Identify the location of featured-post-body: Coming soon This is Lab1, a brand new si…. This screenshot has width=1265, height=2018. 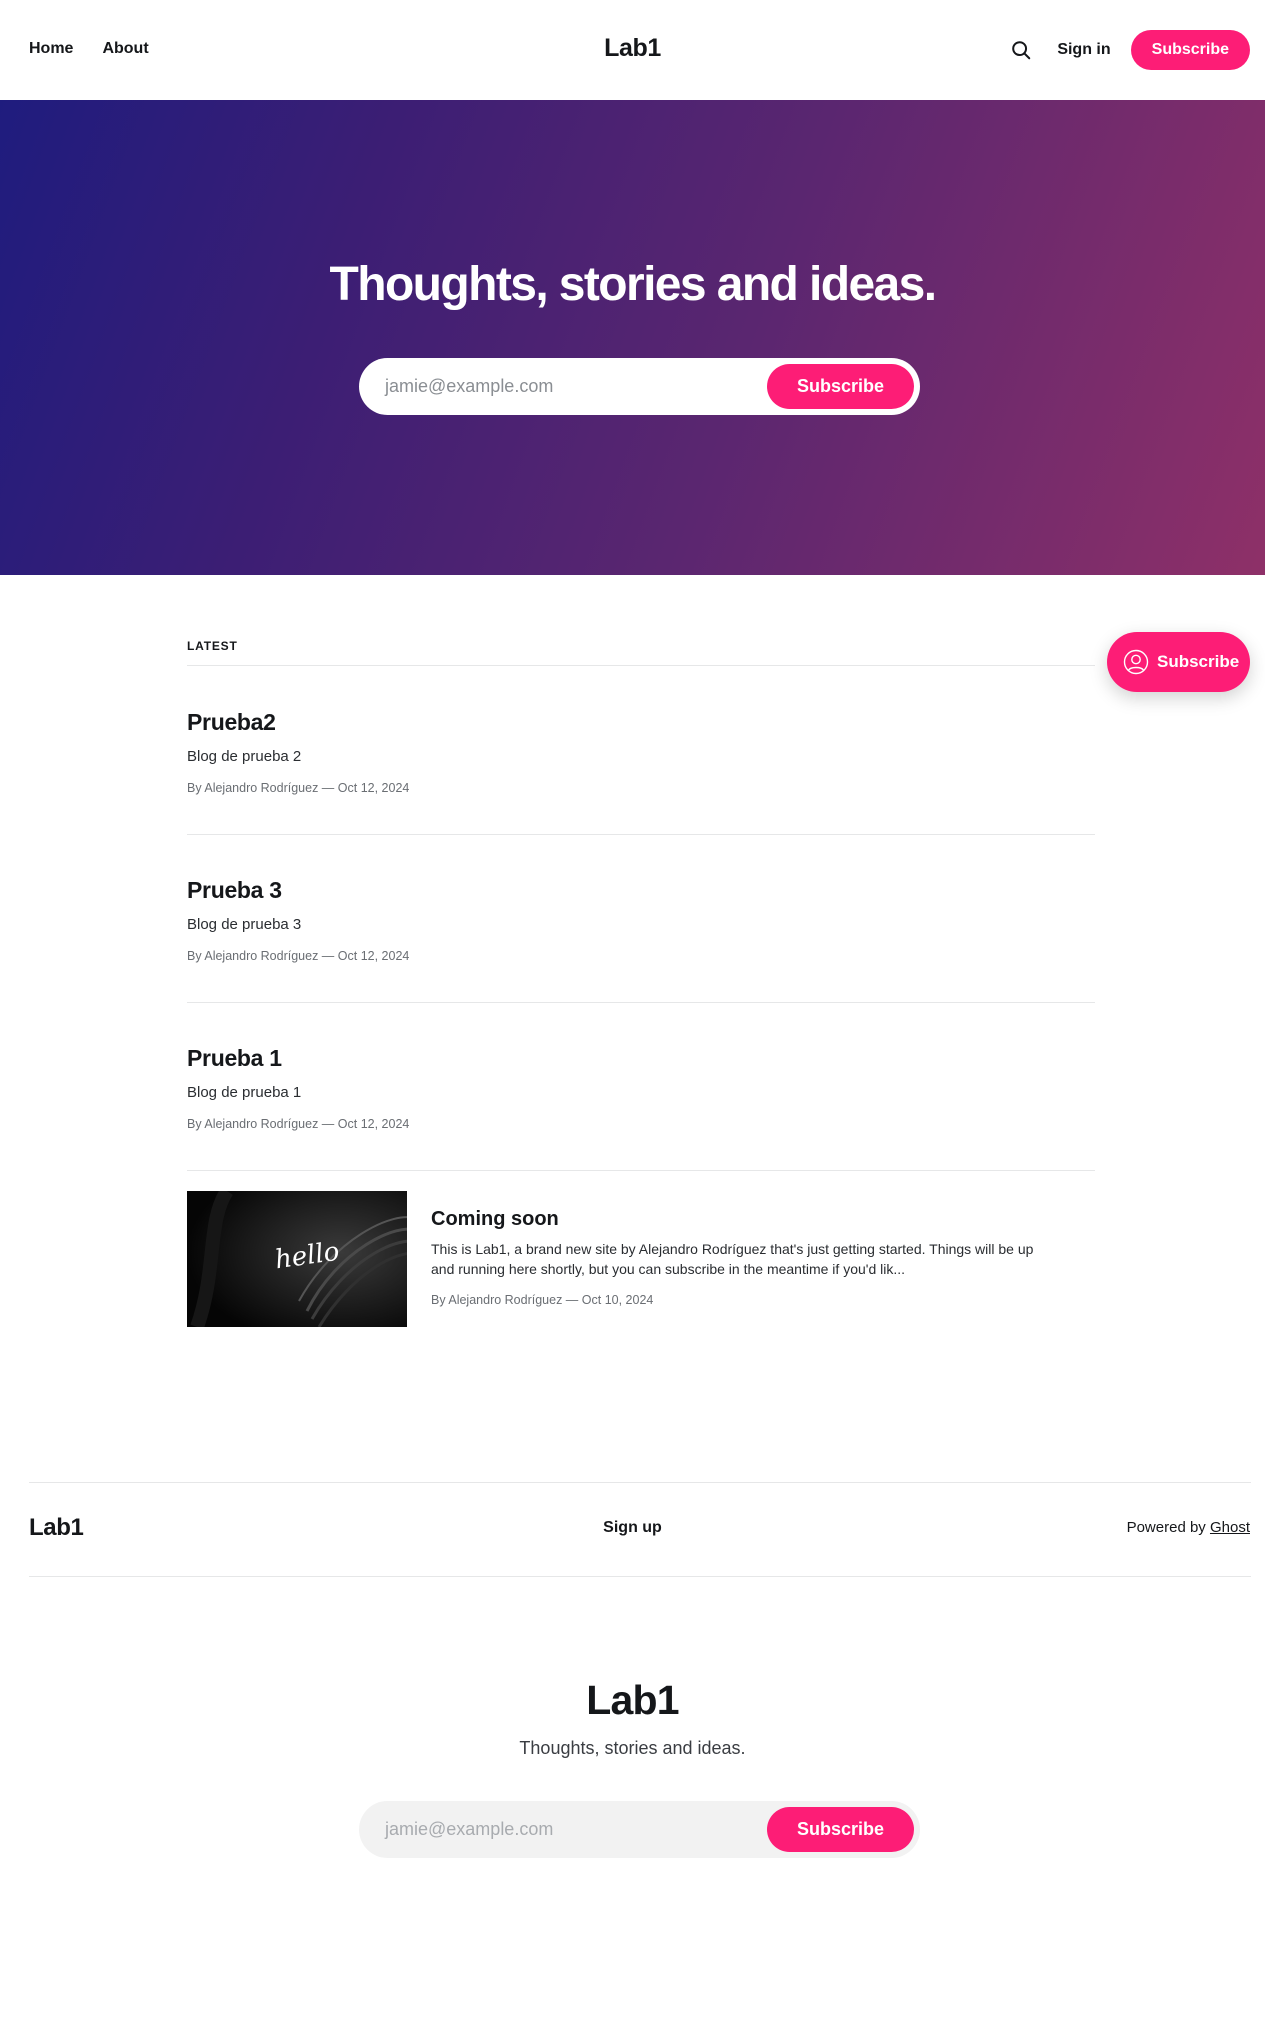
(741, 1257).